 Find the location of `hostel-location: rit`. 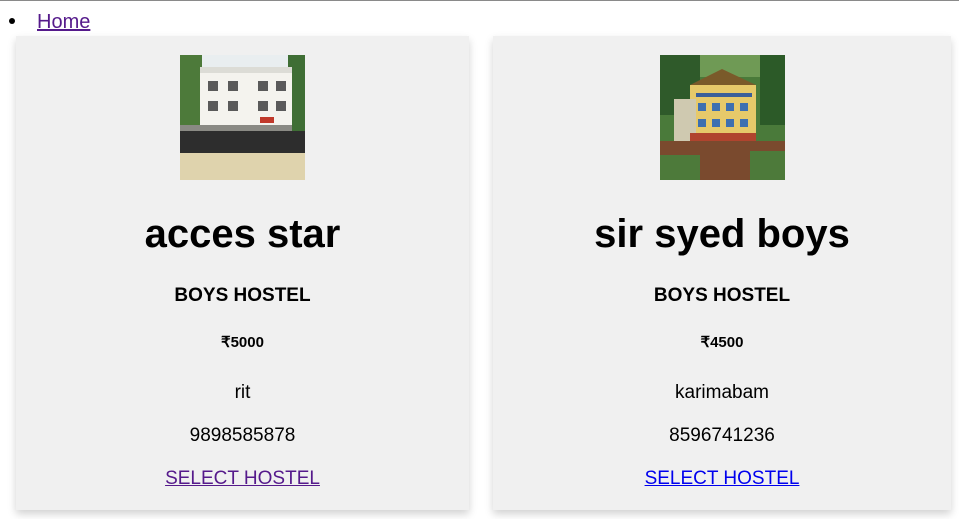

hostel-location: rit is located at coordinates (242, 392).